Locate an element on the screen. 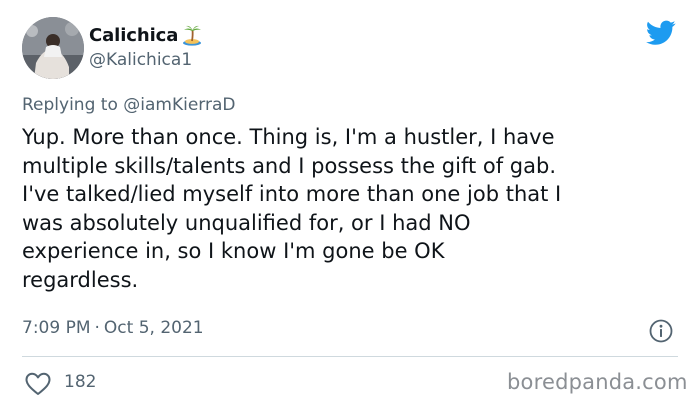 This screenshot has height=410, width=700. twitter-bird-icon is located at coordinates (661, 33).